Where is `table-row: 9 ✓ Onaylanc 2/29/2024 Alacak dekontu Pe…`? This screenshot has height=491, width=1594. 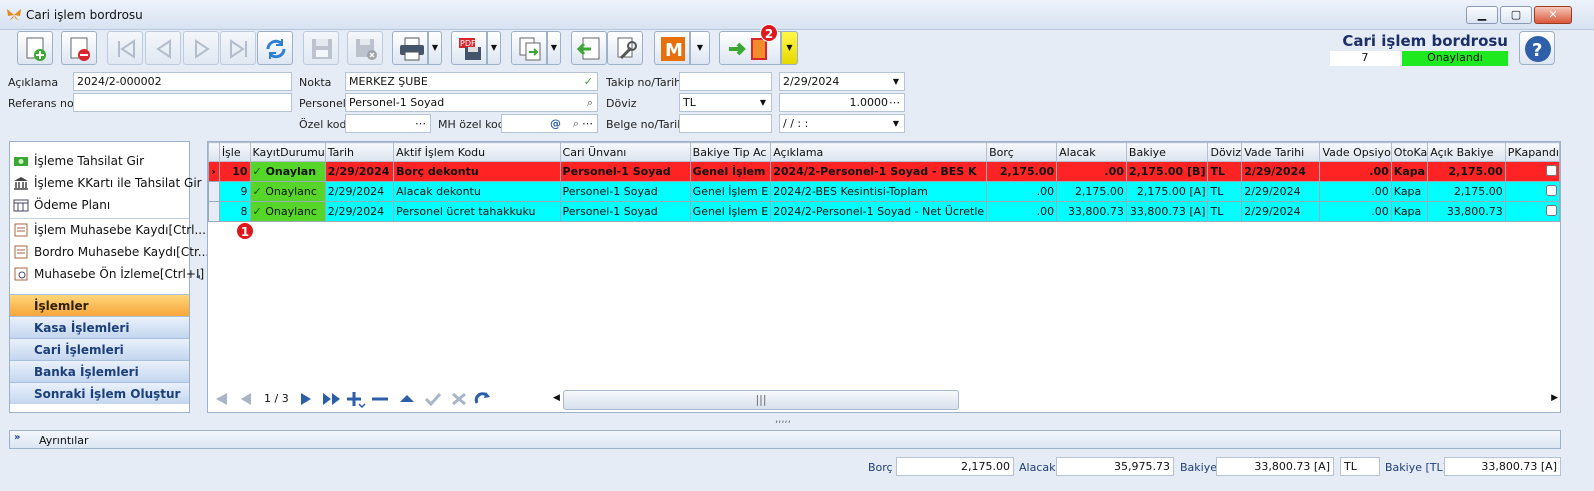 table-row: 9 ✓ Onaylanc 2/29/2024 Alacak dekontu Pe… is located at coordinates (884, 191).